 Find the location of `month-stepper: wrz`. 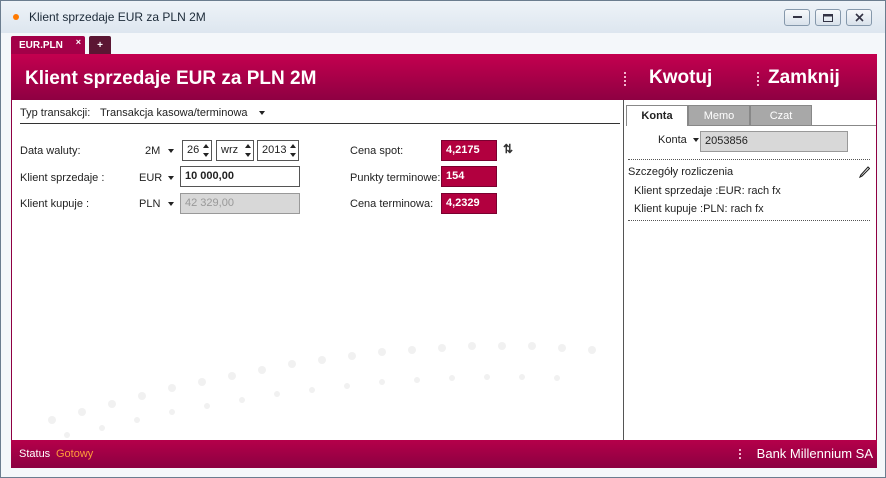

month-stepper: wrz is located at coordinates (235, 150).